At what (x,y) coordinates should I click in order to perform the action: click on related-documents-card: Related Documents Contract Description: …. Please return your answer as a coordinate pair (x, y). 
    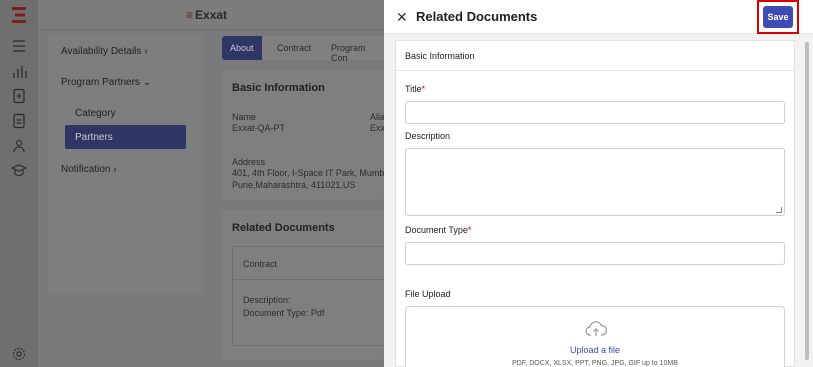
    Looking at the image, I should click on (303, 285).